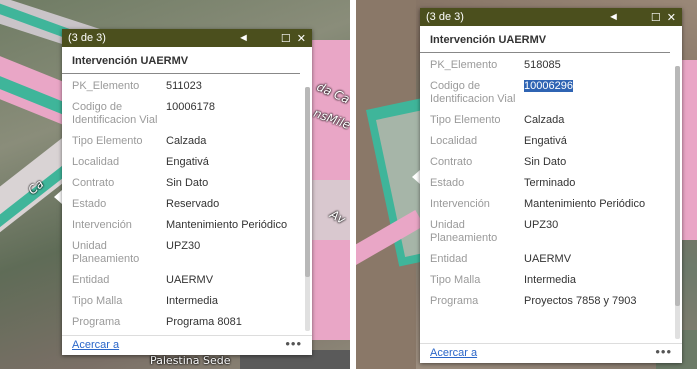  I want to click on attribute-value: Proyectos 7858 y 7903, so click(580, 301).